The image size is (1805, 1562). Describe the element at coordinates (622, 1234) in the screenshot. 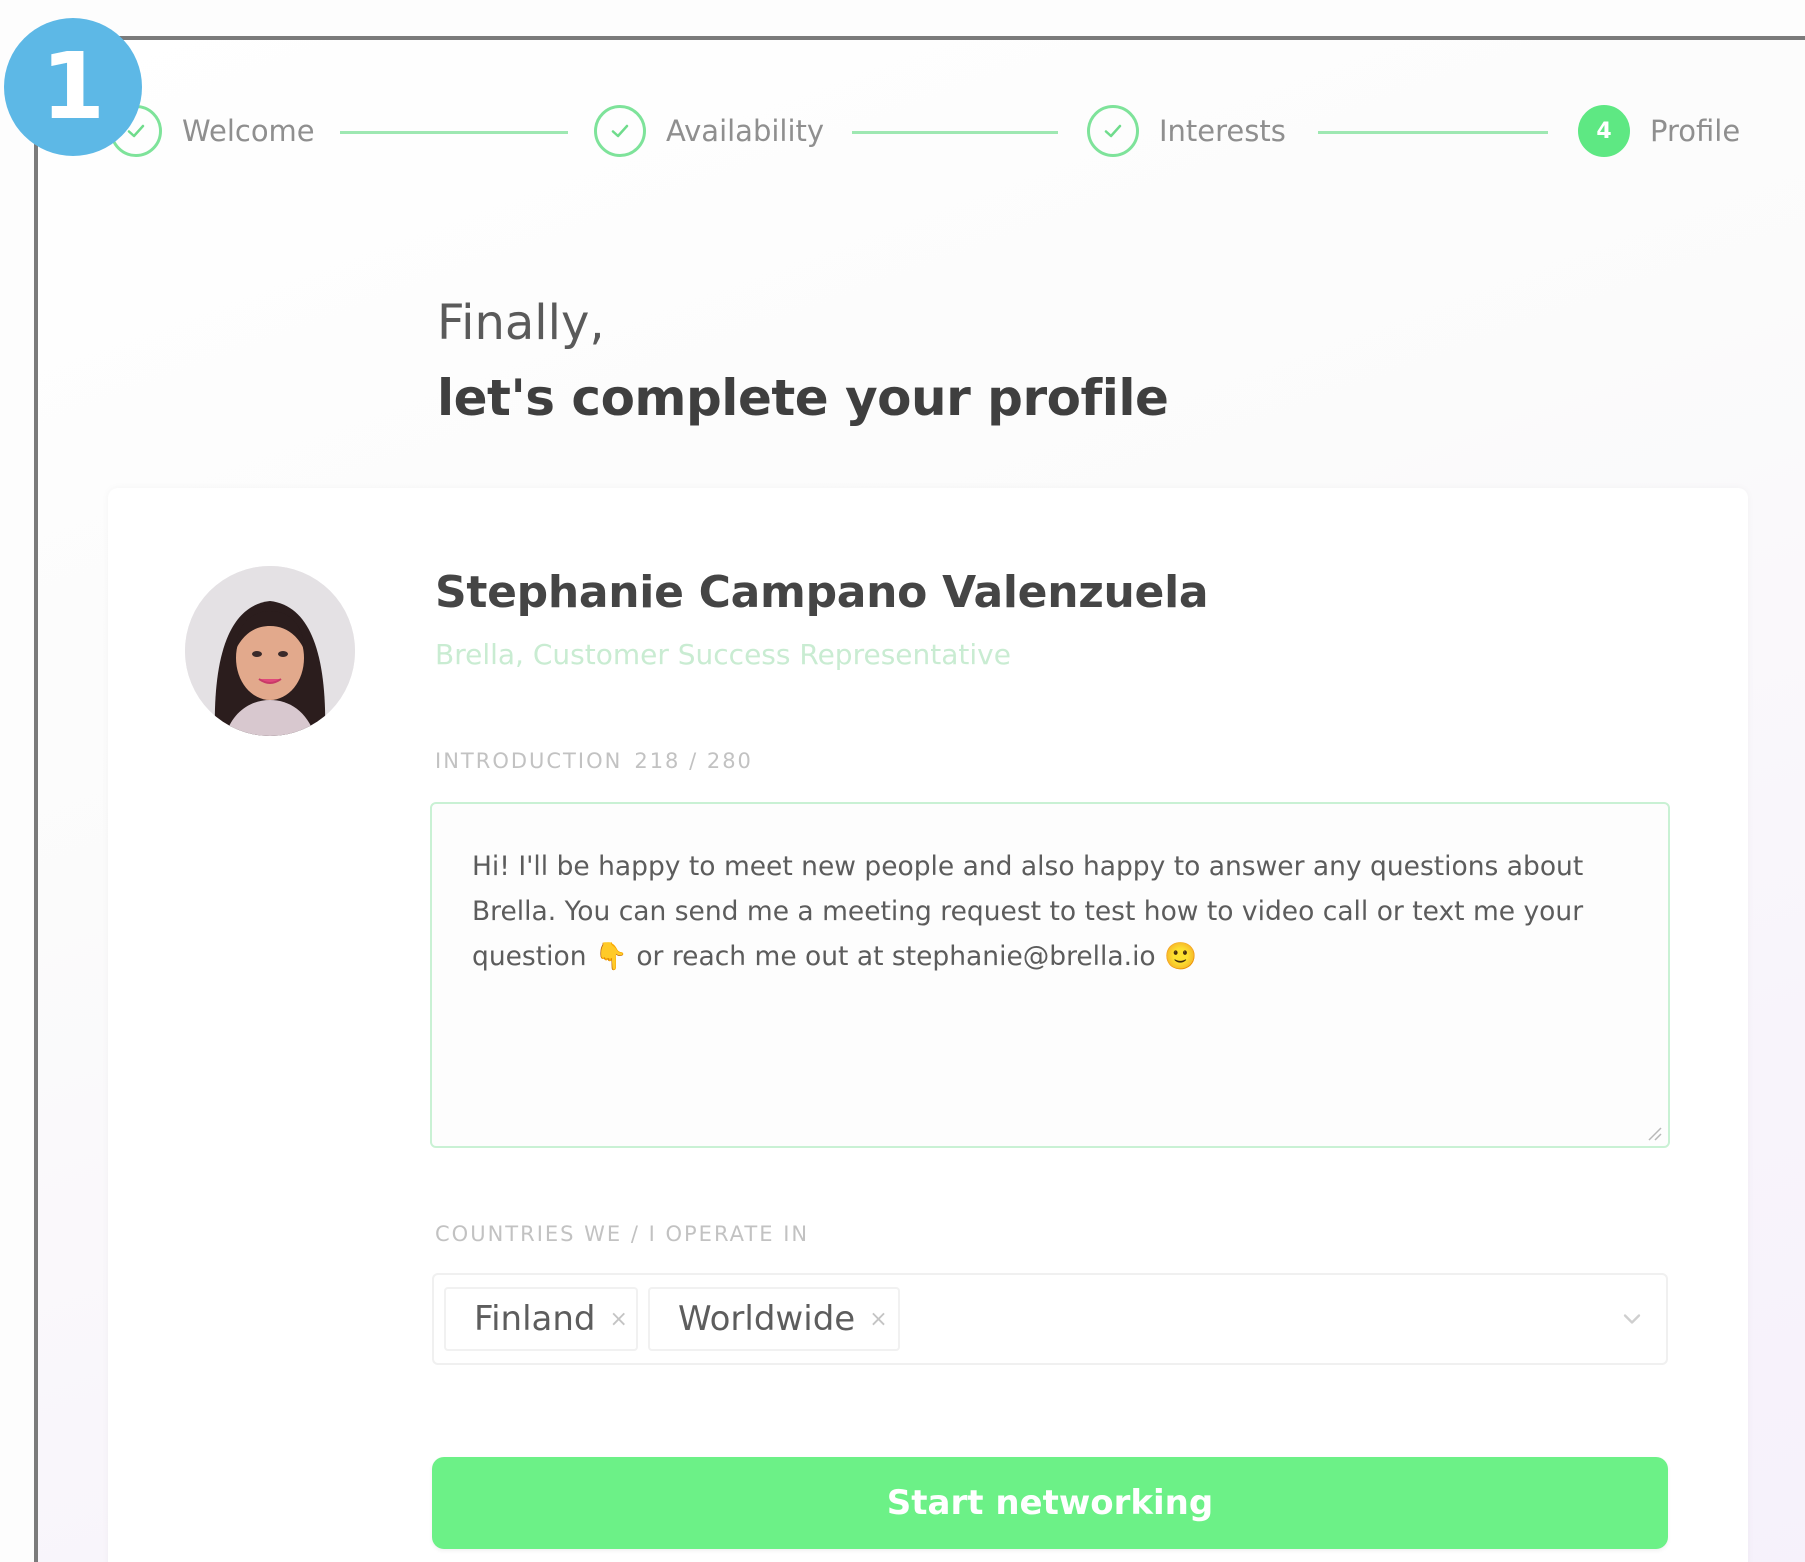

I see `countries-label: COUNTRIES WE / I OPERATE IN` at that location.